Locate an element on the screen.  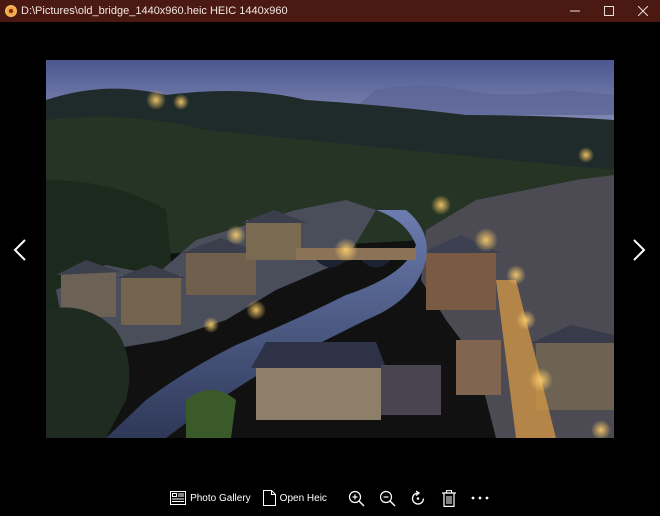
zoom-in-icon is located at coordinates (356, 498).